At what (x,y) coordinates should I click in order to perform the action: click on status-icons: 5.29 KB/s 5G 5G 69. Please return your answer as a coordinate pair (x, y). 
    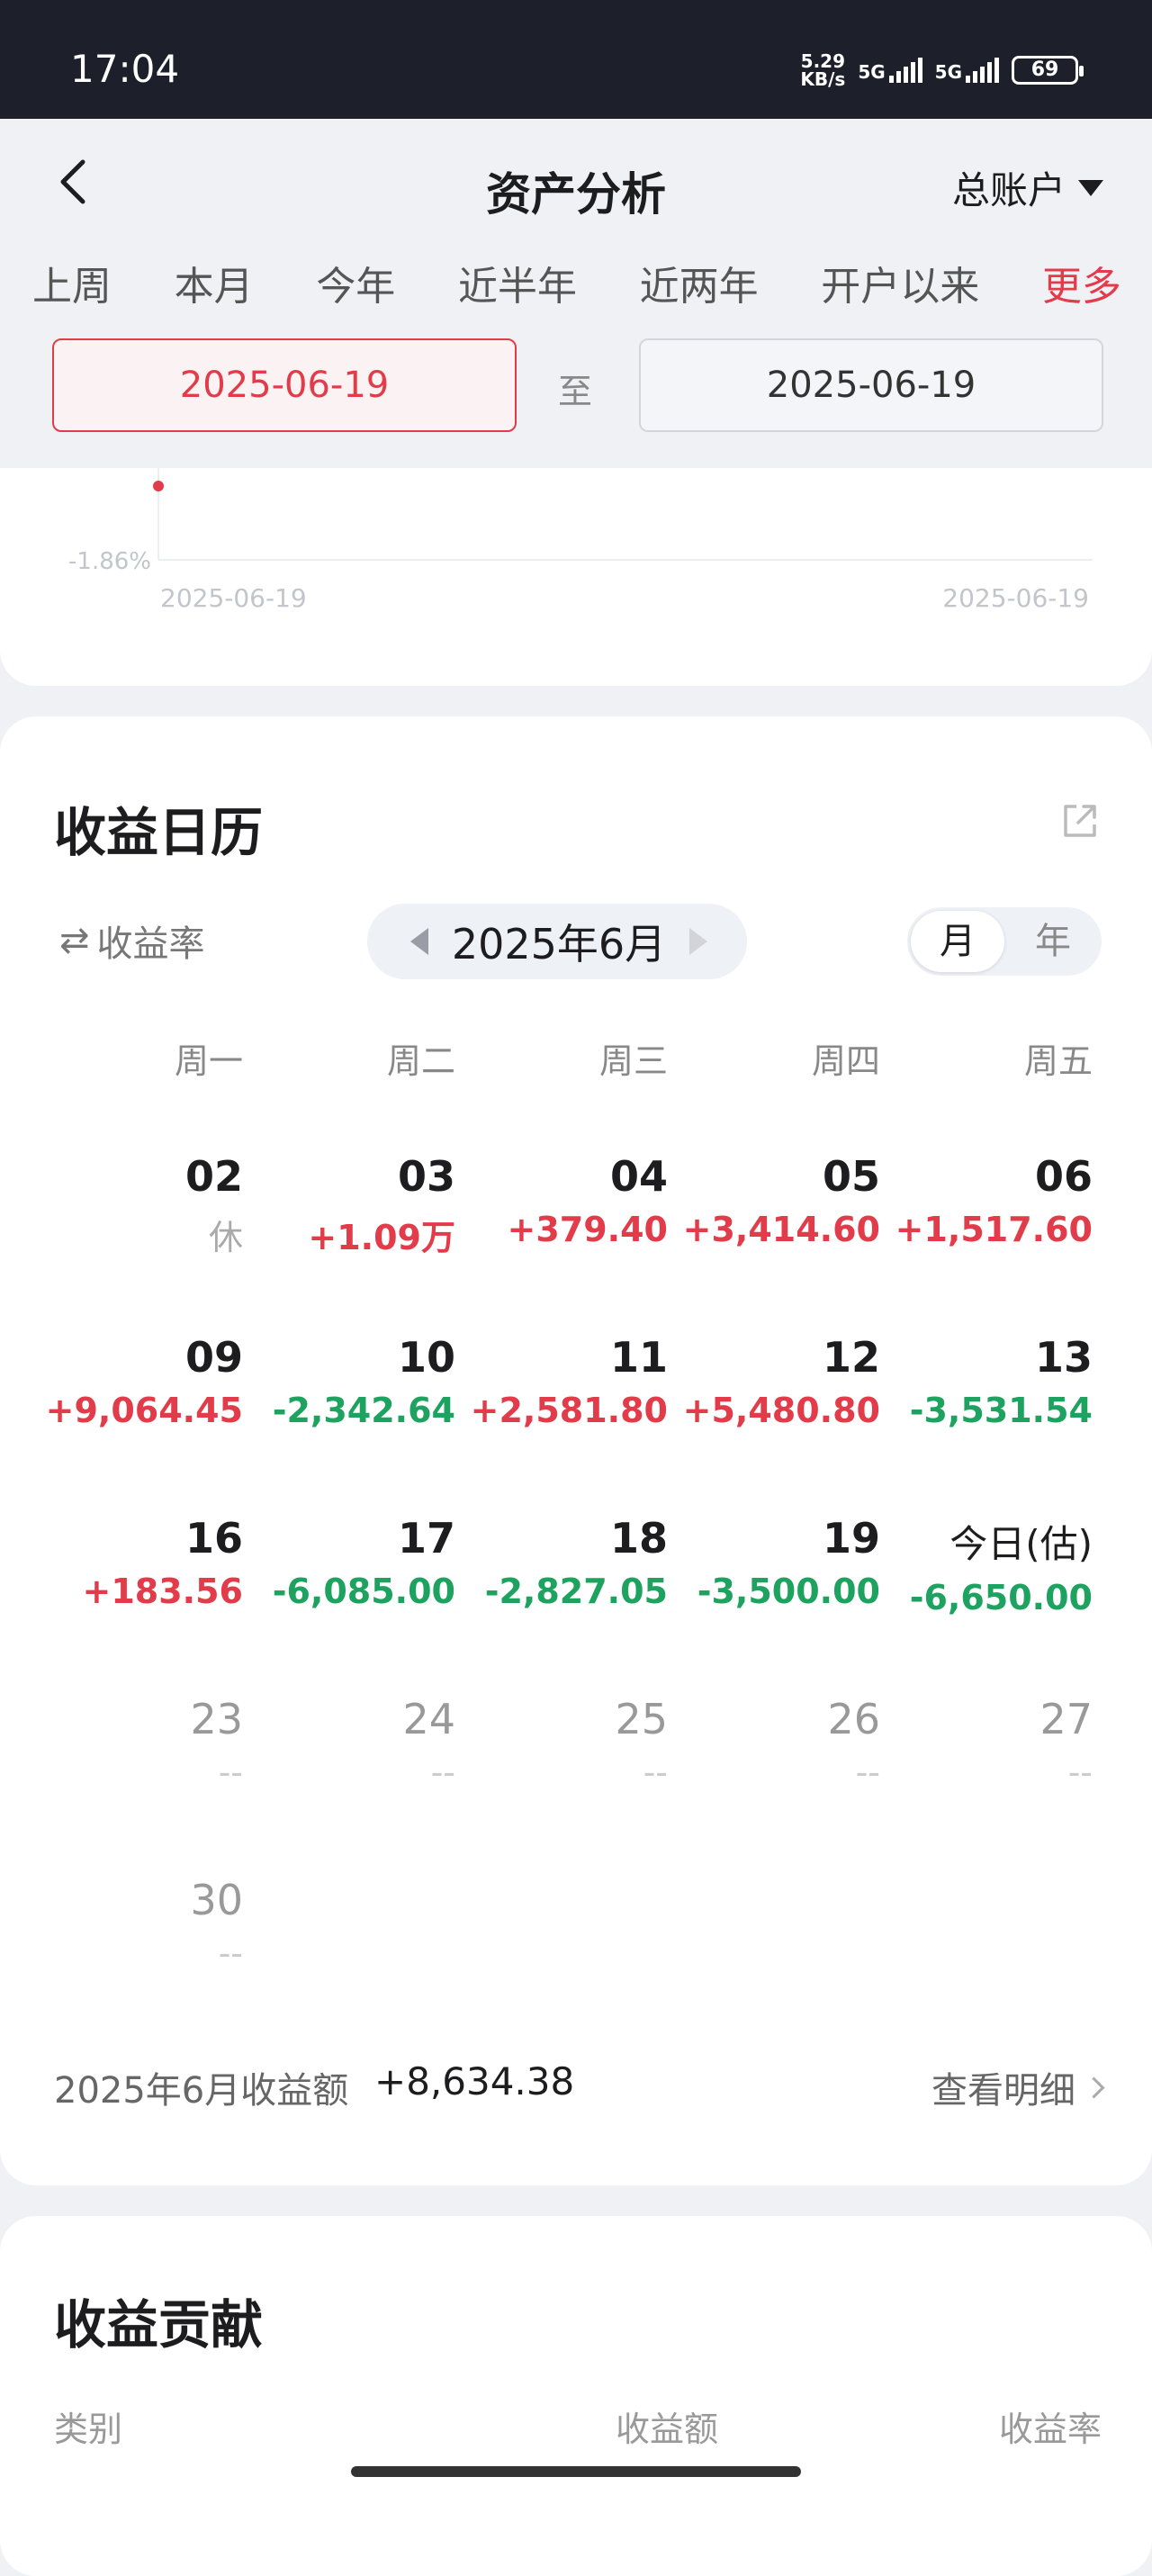
    Looking at the image, I should click on (942, 70).